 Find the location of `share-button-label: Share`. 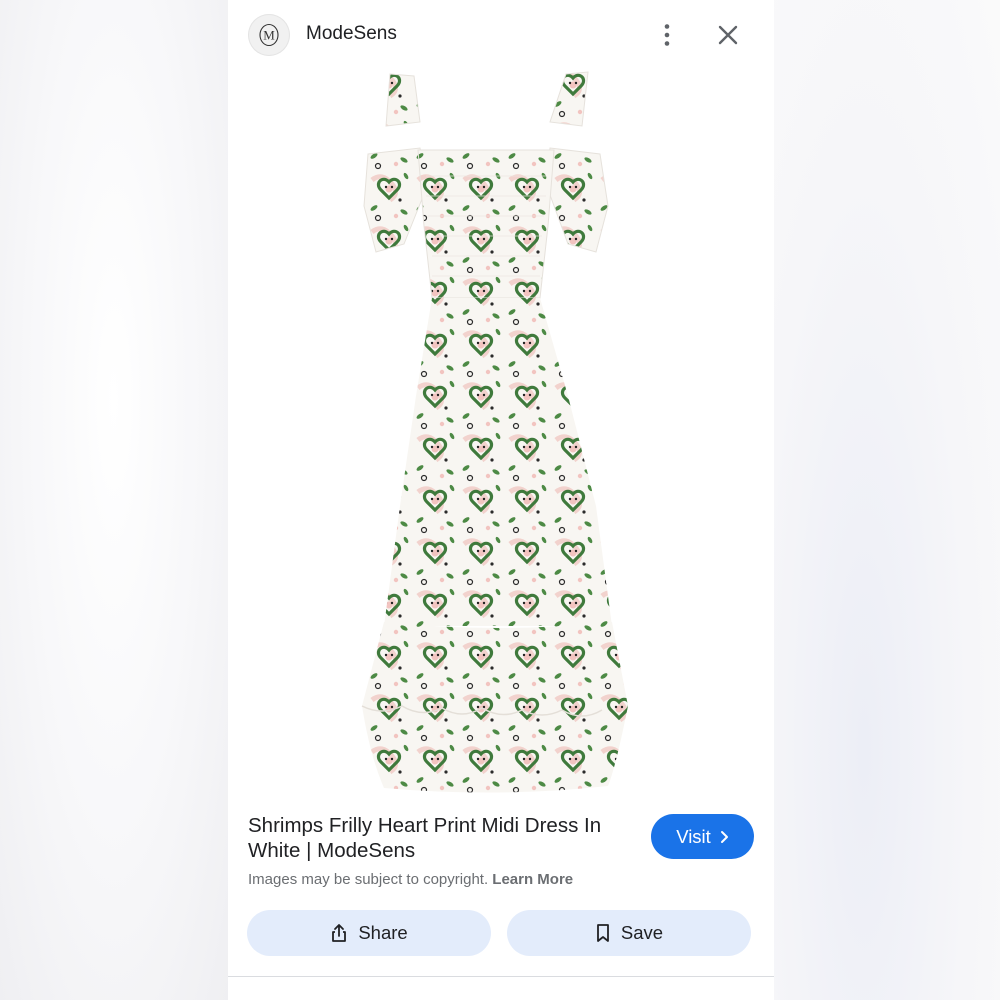

share-button-label: Share is located at coordinates (383, 932).